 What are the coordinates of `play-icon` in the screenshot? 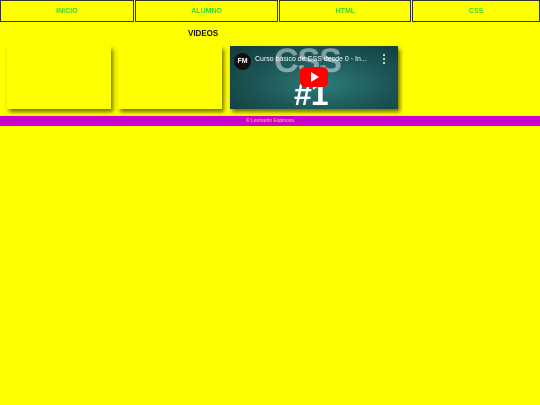 It's located at (315, 77).